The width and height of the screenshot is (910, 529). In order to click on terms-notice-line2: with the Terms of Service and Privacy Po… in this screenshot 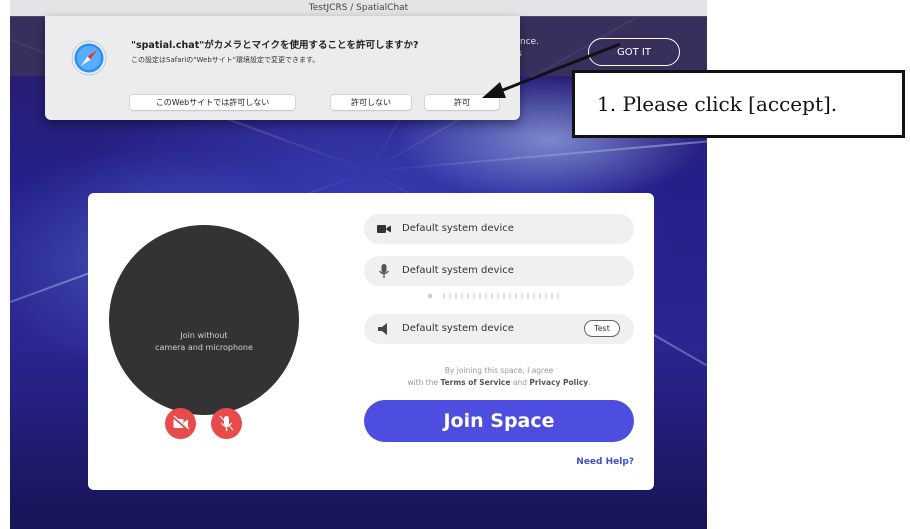, I will do `click(499, 383)`.